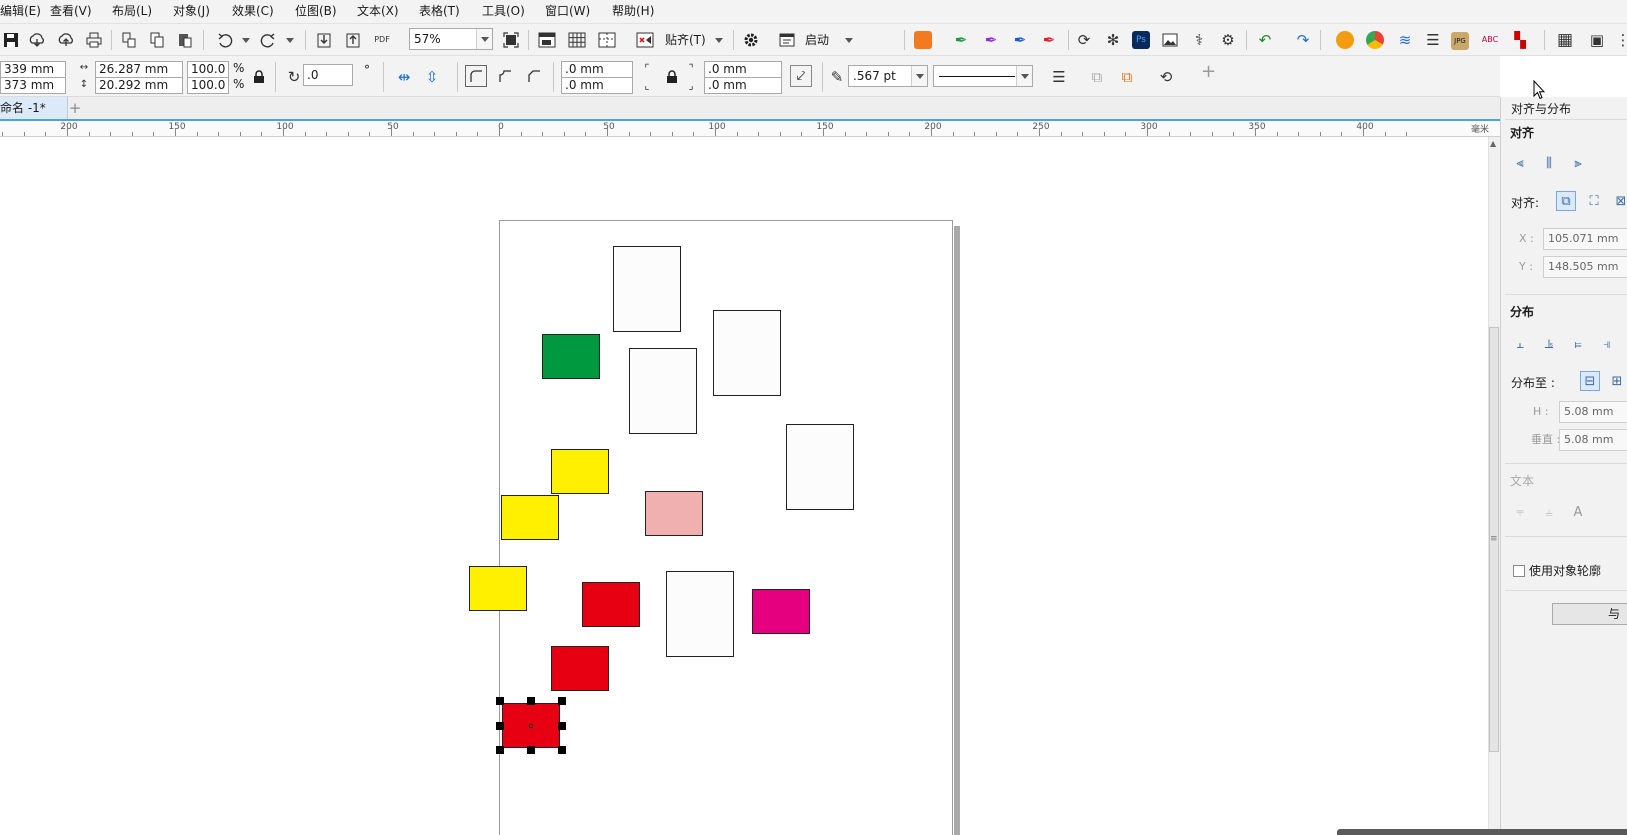  Describe the element at coordinates (1594, 201) in the screenshot. I see `align-page-edge-icon: ⛶` at that location.